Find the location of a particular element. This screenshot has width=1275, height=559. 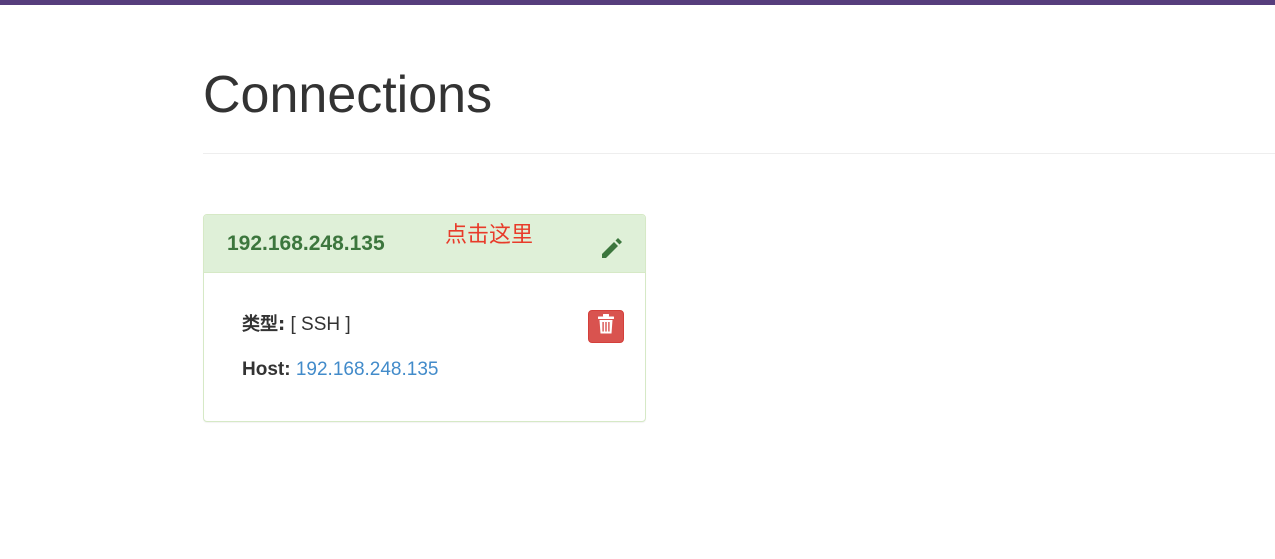

title-divider is located at coordinates (739, 153).